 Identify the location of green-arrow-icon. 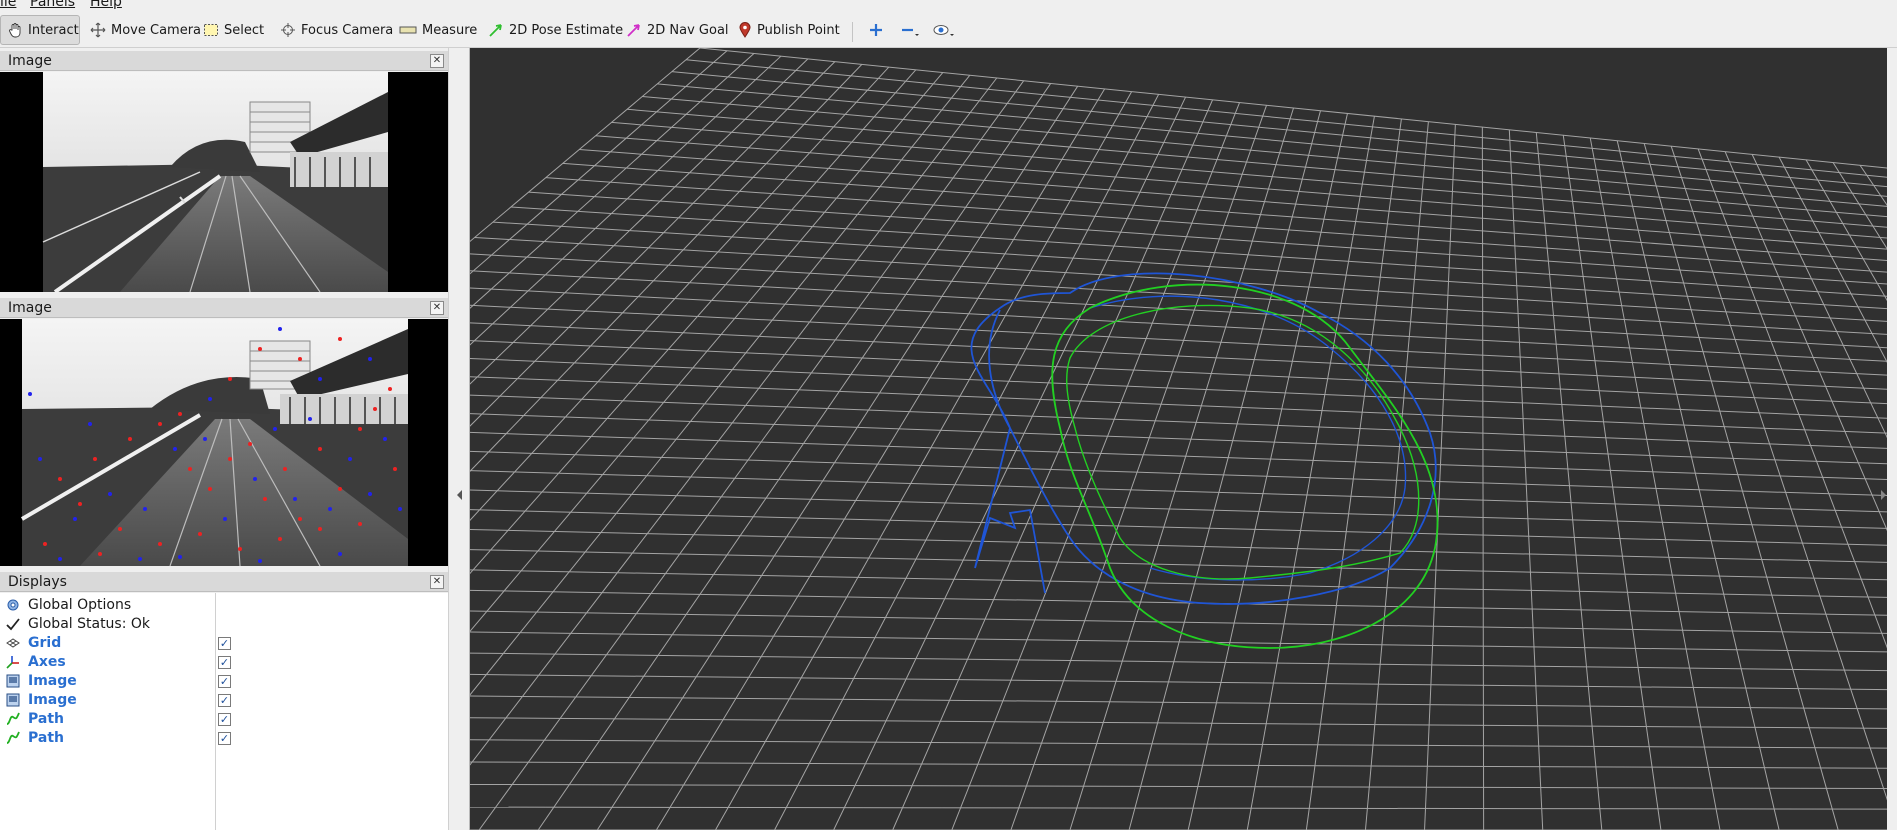
(495, 30).